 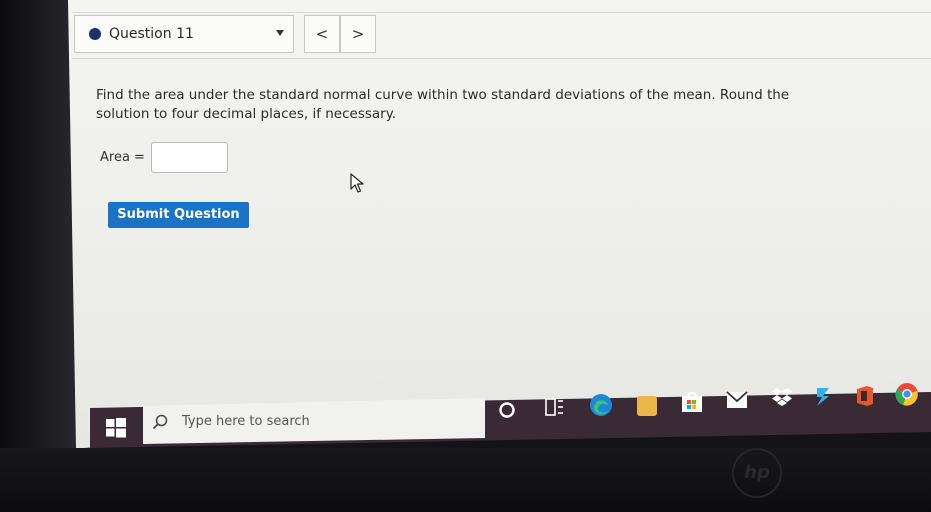 What do you see at coordinates (322, 34) in the screenshot?
I see `previous-question-button: <` at bounding box center [322, 34].